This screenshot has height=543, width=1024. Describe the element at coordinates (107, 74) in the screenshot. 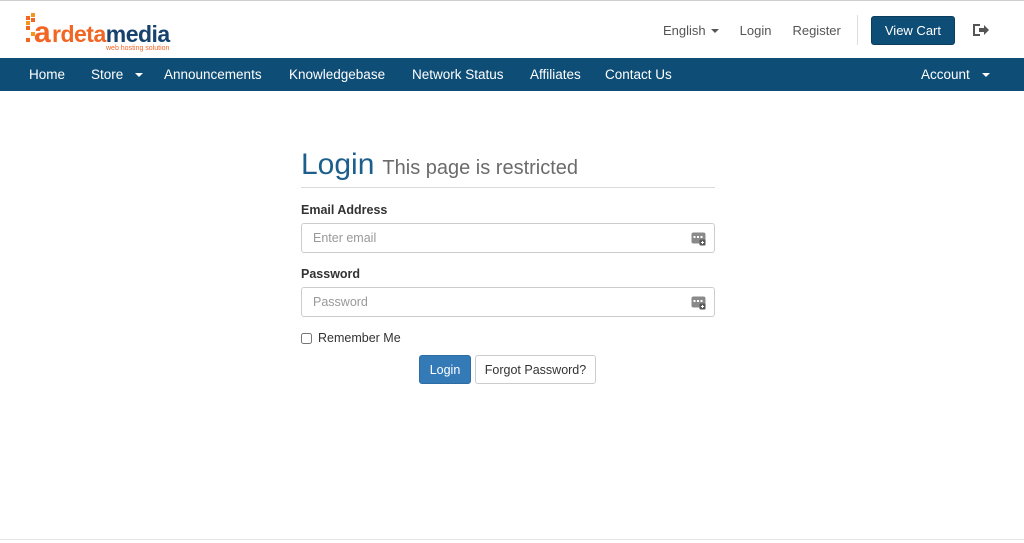

I see `nav-store-label: Store` at that location.